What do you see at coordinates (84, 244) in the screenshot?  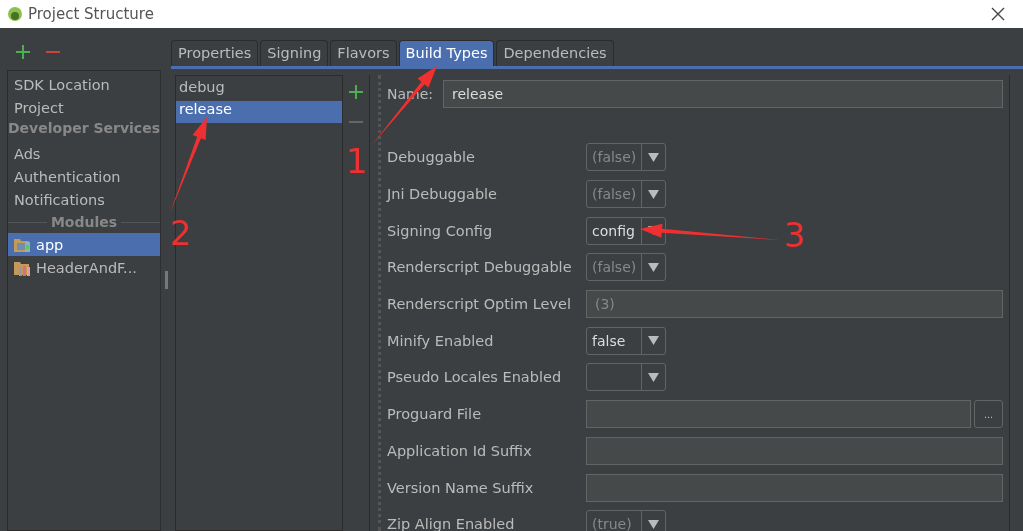 I see `sidebar-item: app` at bounding box center [84, 244].